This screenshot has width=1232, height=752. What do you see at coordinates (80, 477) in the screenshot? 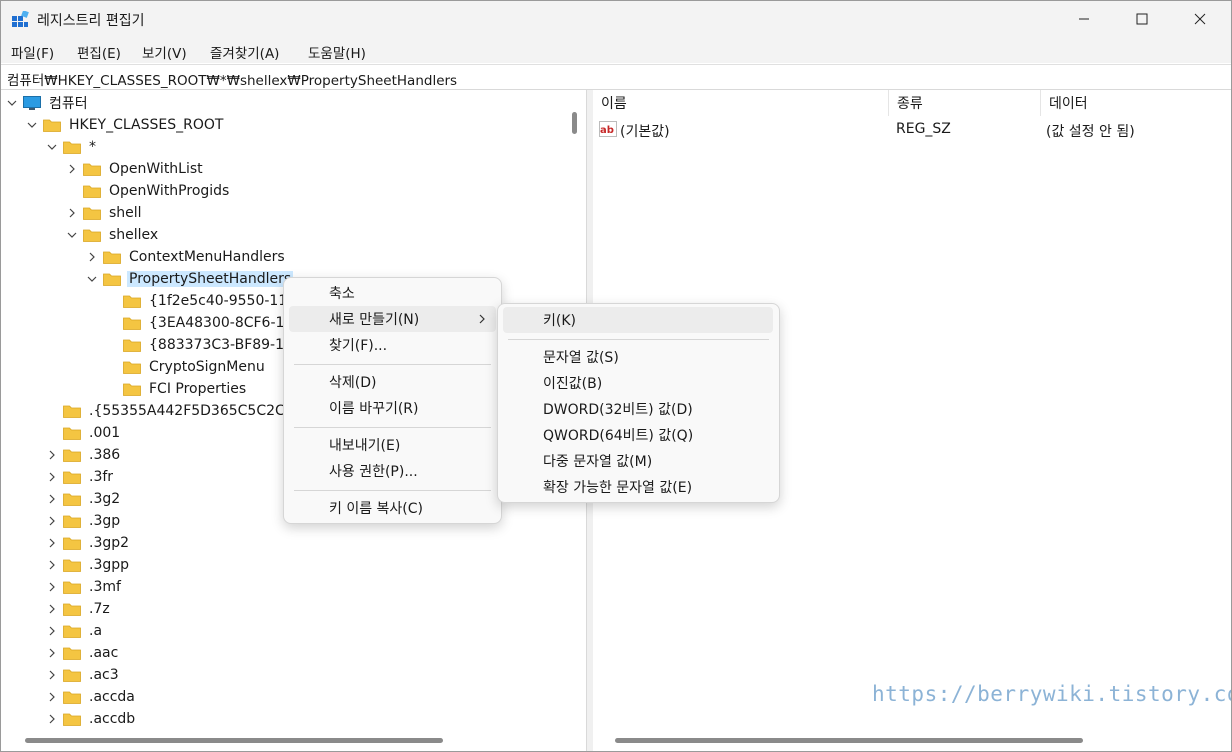
I see `tree-item: .3fr` at bounding box center [80, 477].